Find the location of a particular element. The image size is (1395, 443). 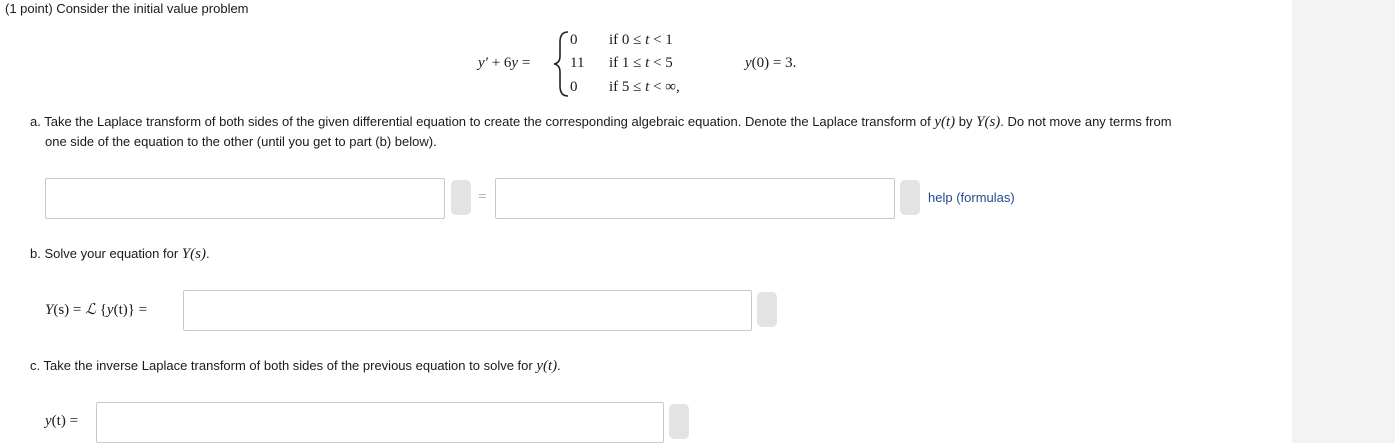

left-brace is located at coordinates (561, 64).